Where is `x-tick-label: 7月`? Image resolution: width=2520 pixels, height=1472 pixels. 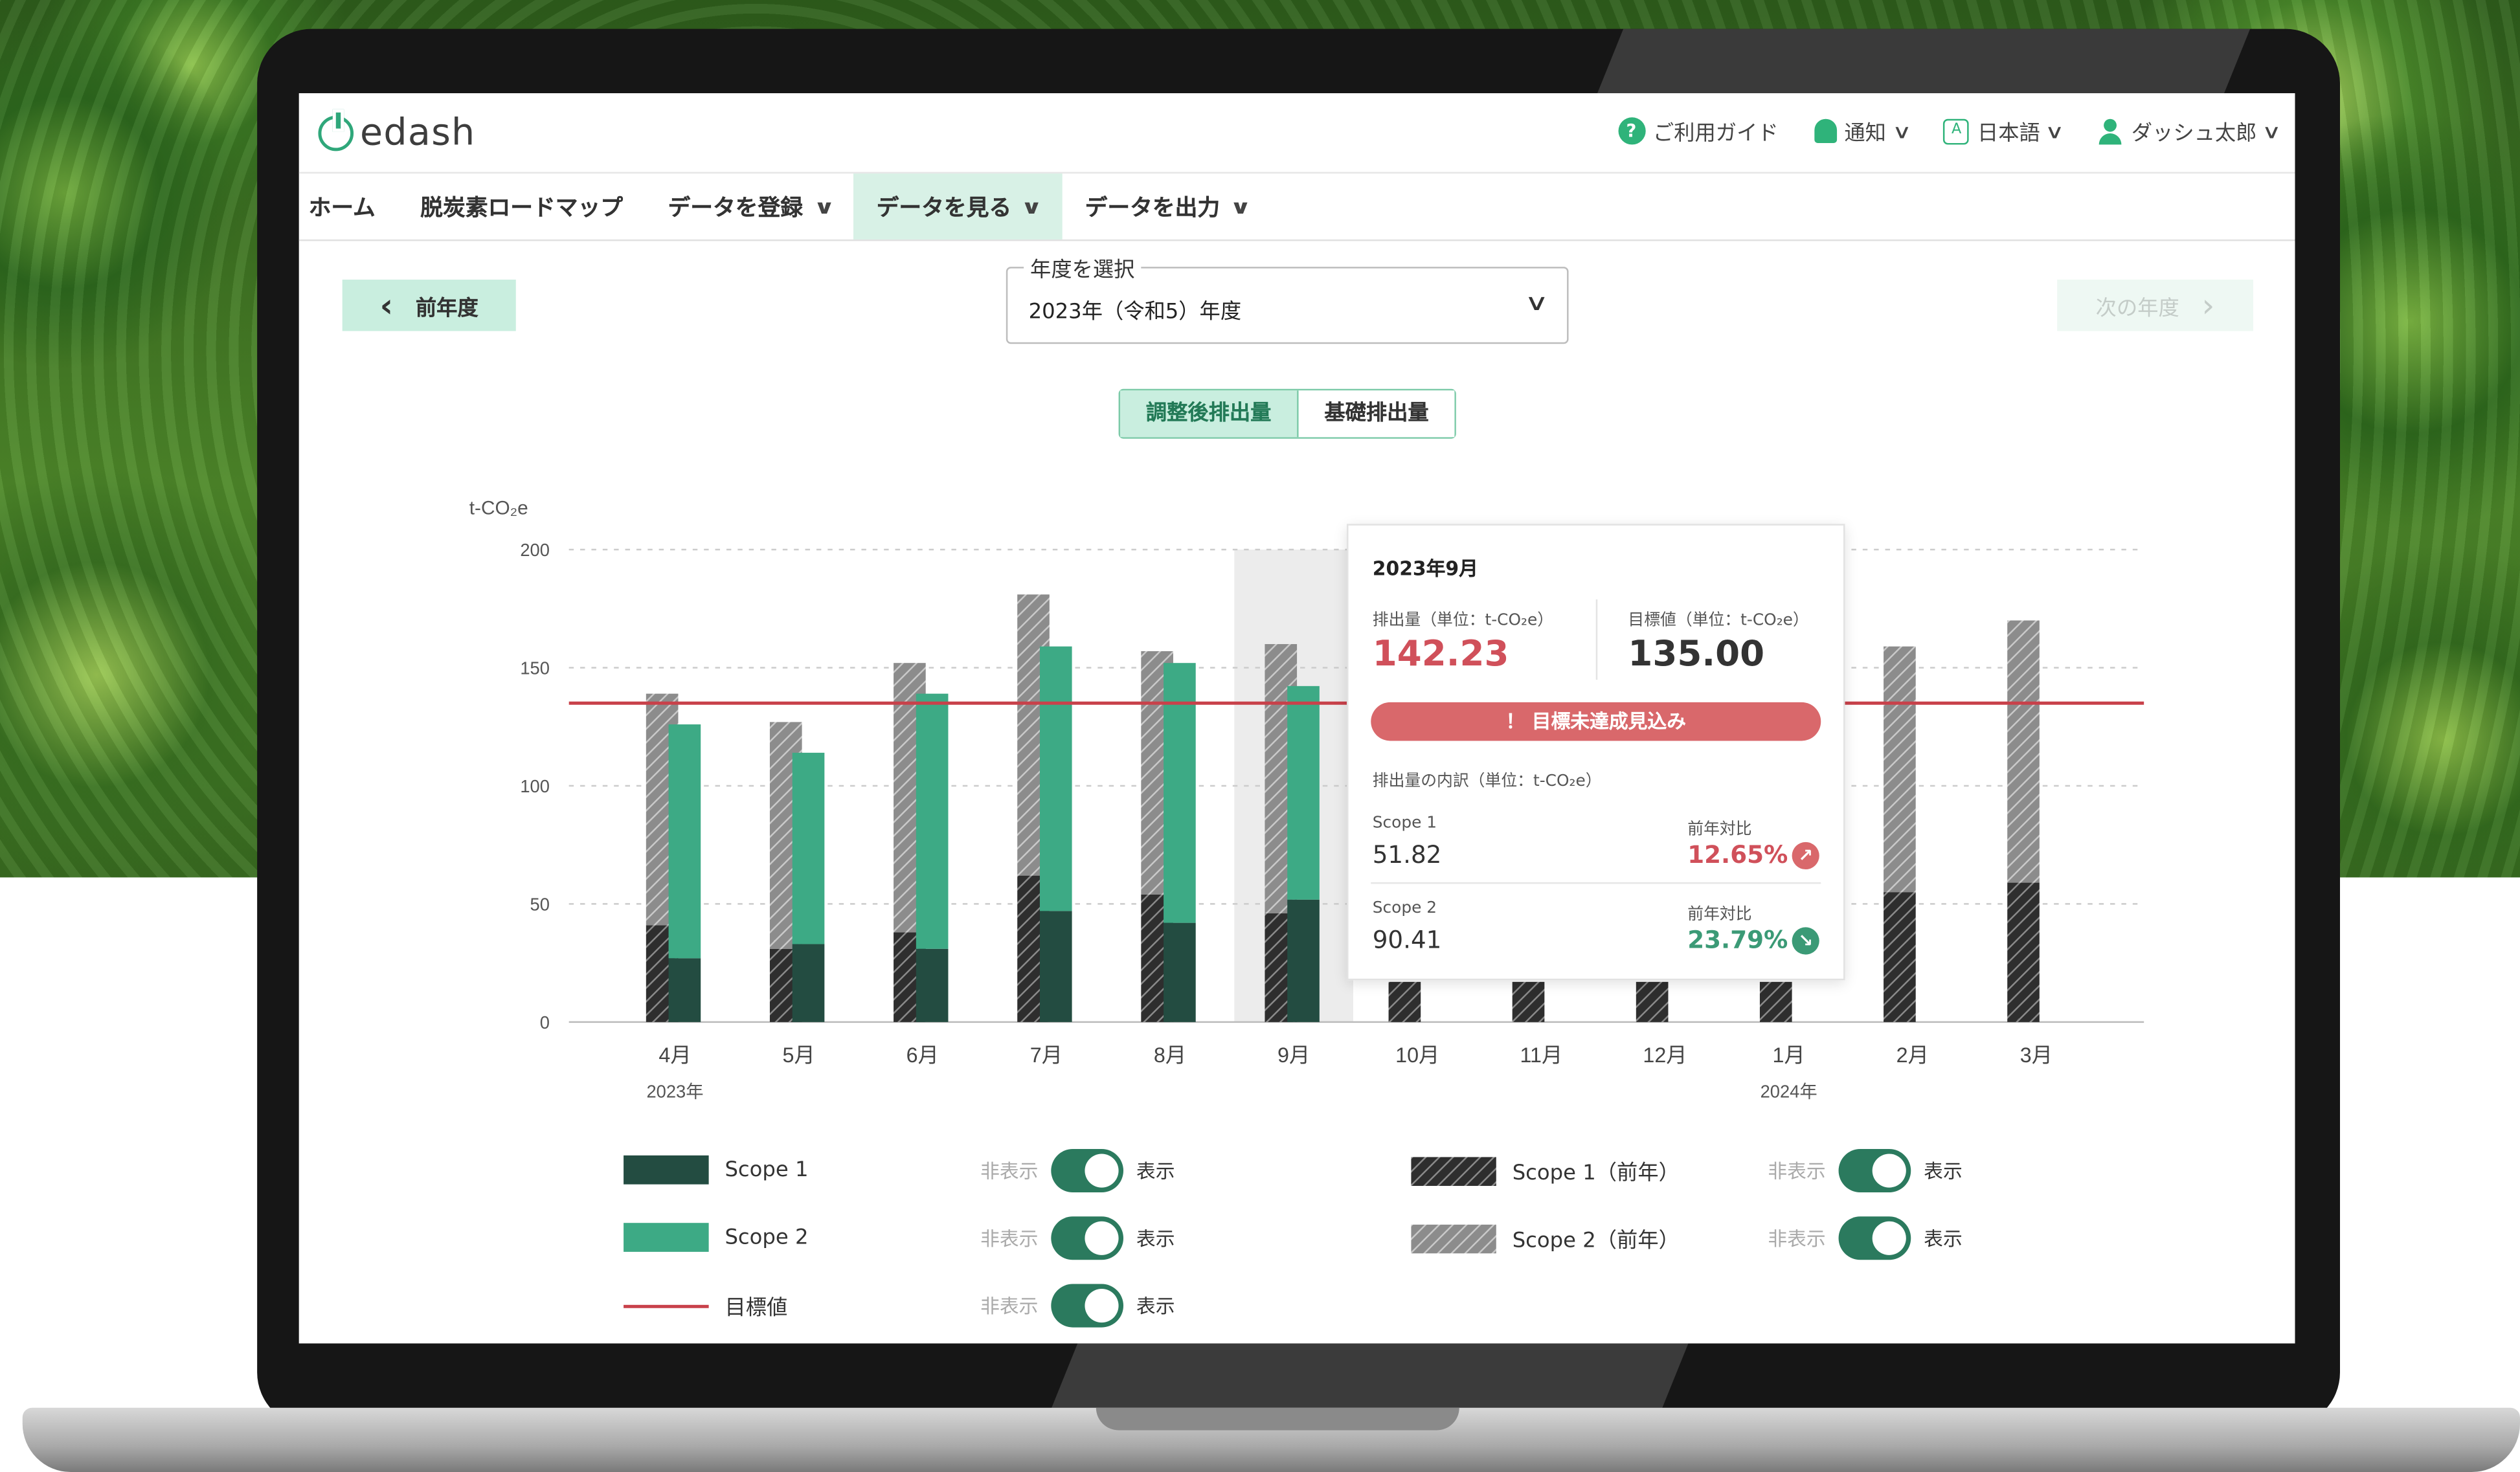 x-tick-label: 7月 is located at coordinates (1046, 1055).